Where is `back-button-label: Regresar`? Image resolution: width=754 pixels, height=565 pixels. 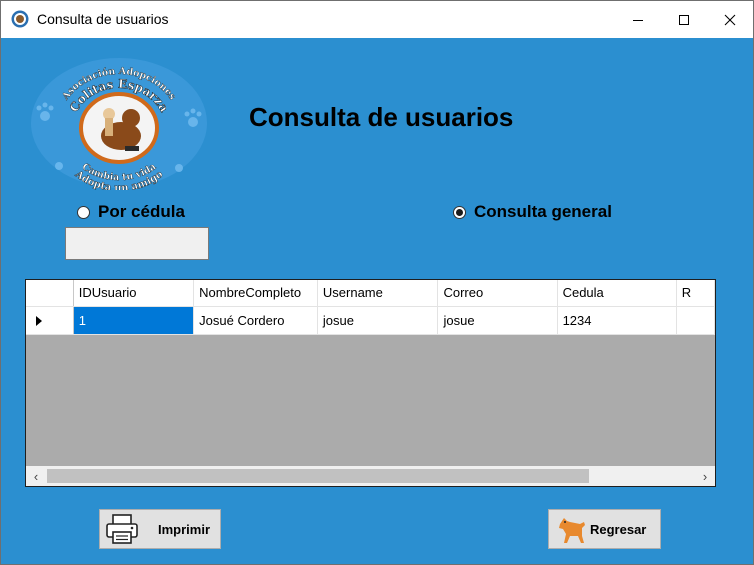 back-button-label: Regresar is located at coordinates (618, 529).